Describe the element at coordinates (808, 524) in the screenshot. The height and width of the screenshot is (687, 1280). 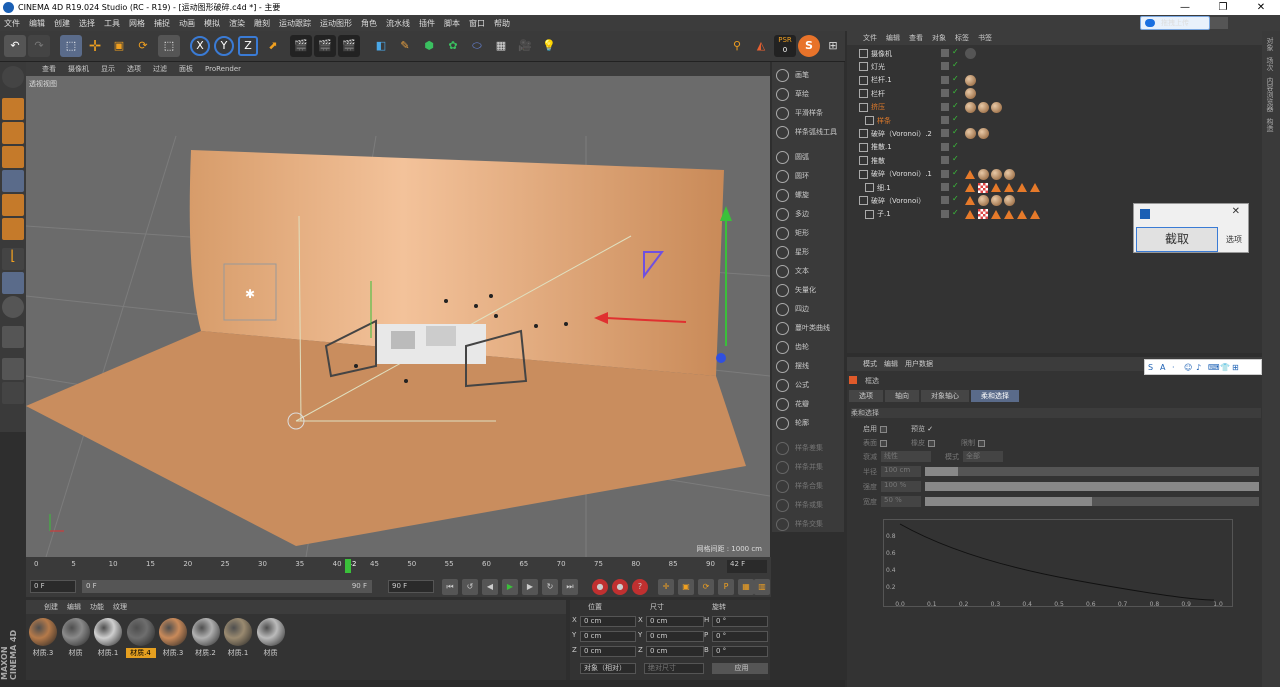
I see `spline-tool-item: 样条交集` at that location.